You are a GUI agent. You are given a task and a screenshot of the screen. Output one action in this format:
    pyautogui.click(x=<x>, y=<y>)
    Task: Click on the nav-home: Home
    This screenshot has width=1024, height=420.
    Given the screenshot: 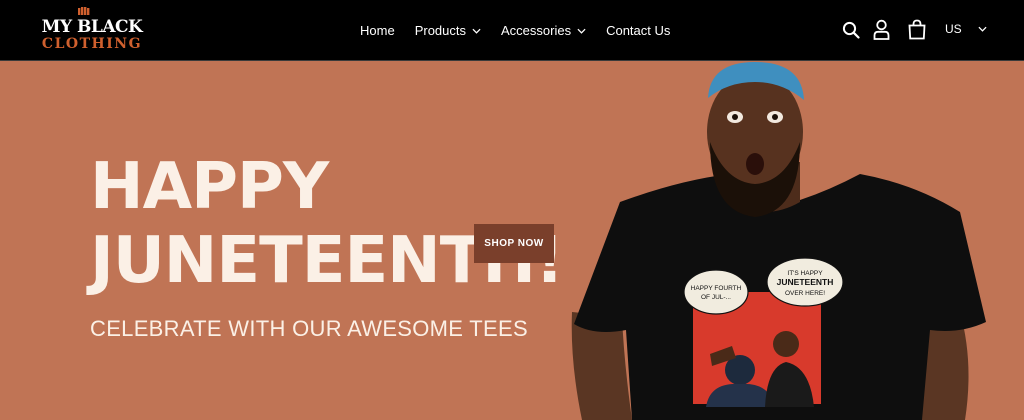 What is the action you would take?
    pyautogui.click(x=377, y=30)
    